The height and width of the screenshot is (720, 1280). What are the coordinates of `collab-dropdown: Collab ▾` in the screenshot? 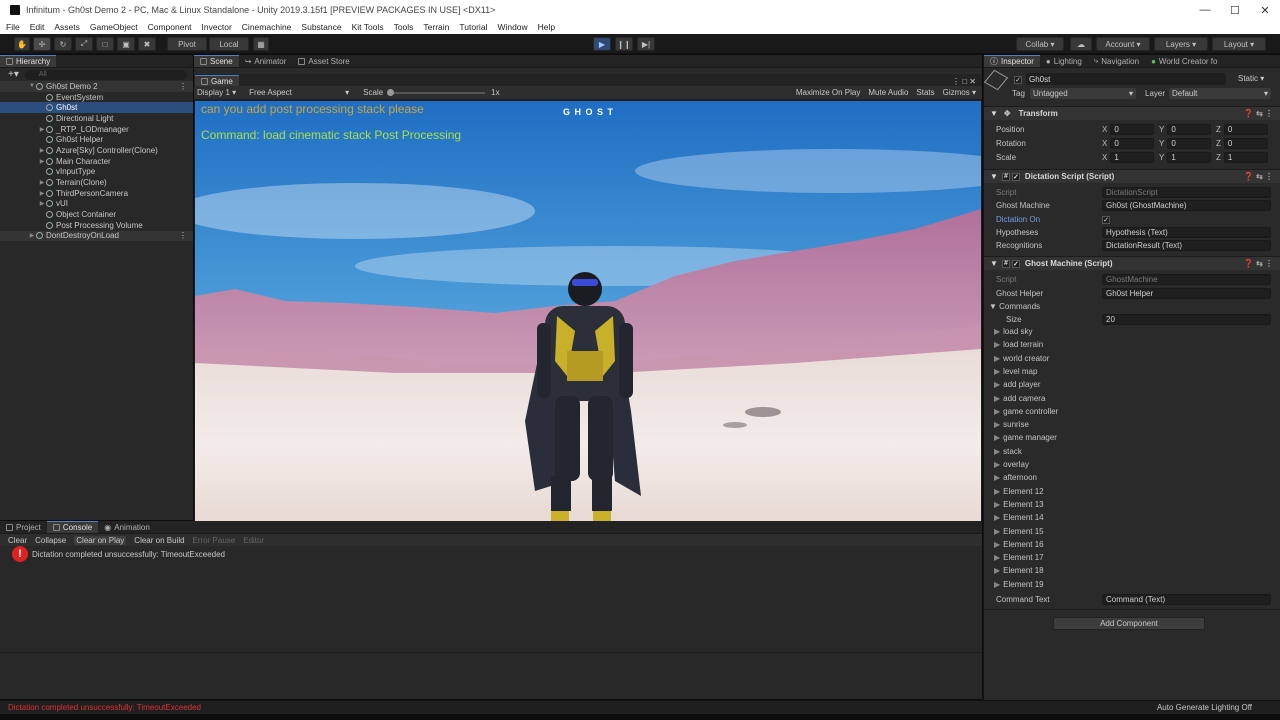 It's located at (1040, 44).